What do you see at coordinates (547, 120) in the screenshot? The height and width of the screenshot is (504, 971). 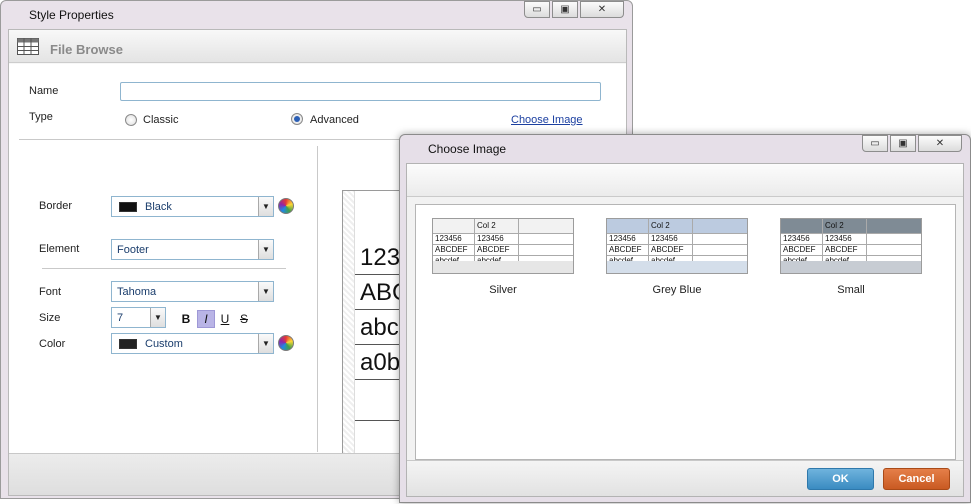 I see `choose-image-link: Choose Image` at bounding box center [547, 120].